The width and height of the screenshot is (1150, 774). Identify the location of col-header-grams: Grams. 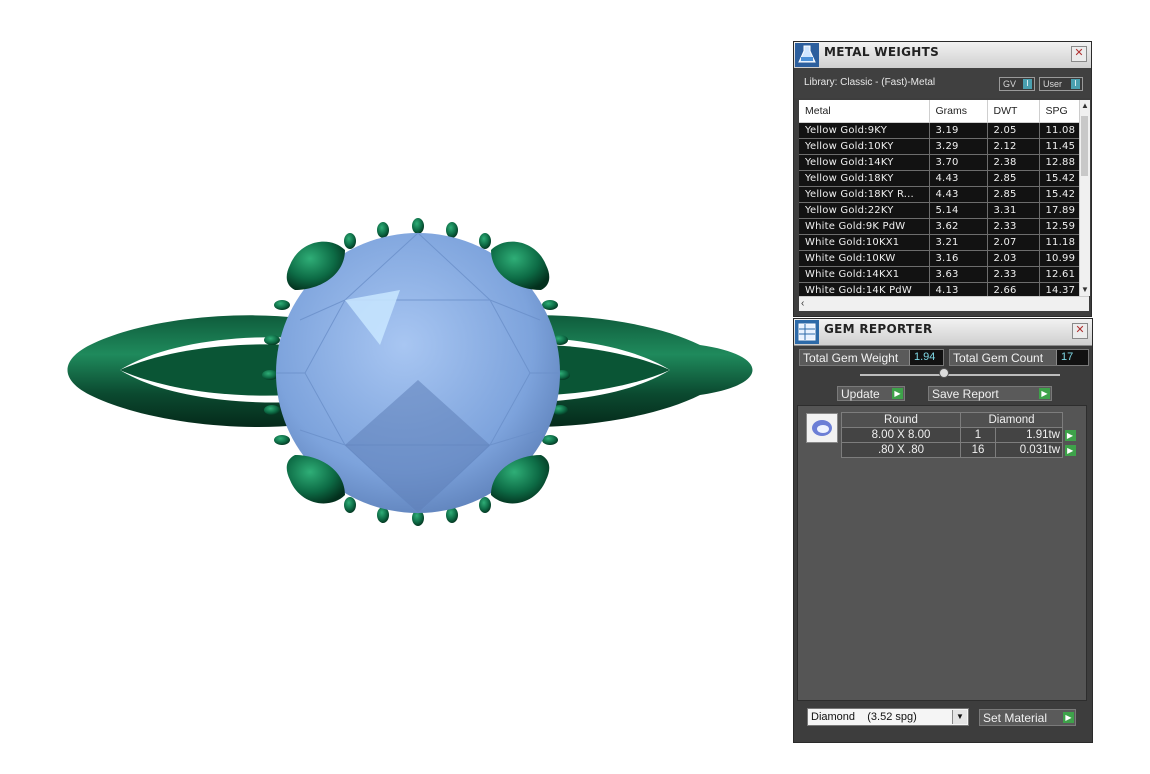
(958, 111).